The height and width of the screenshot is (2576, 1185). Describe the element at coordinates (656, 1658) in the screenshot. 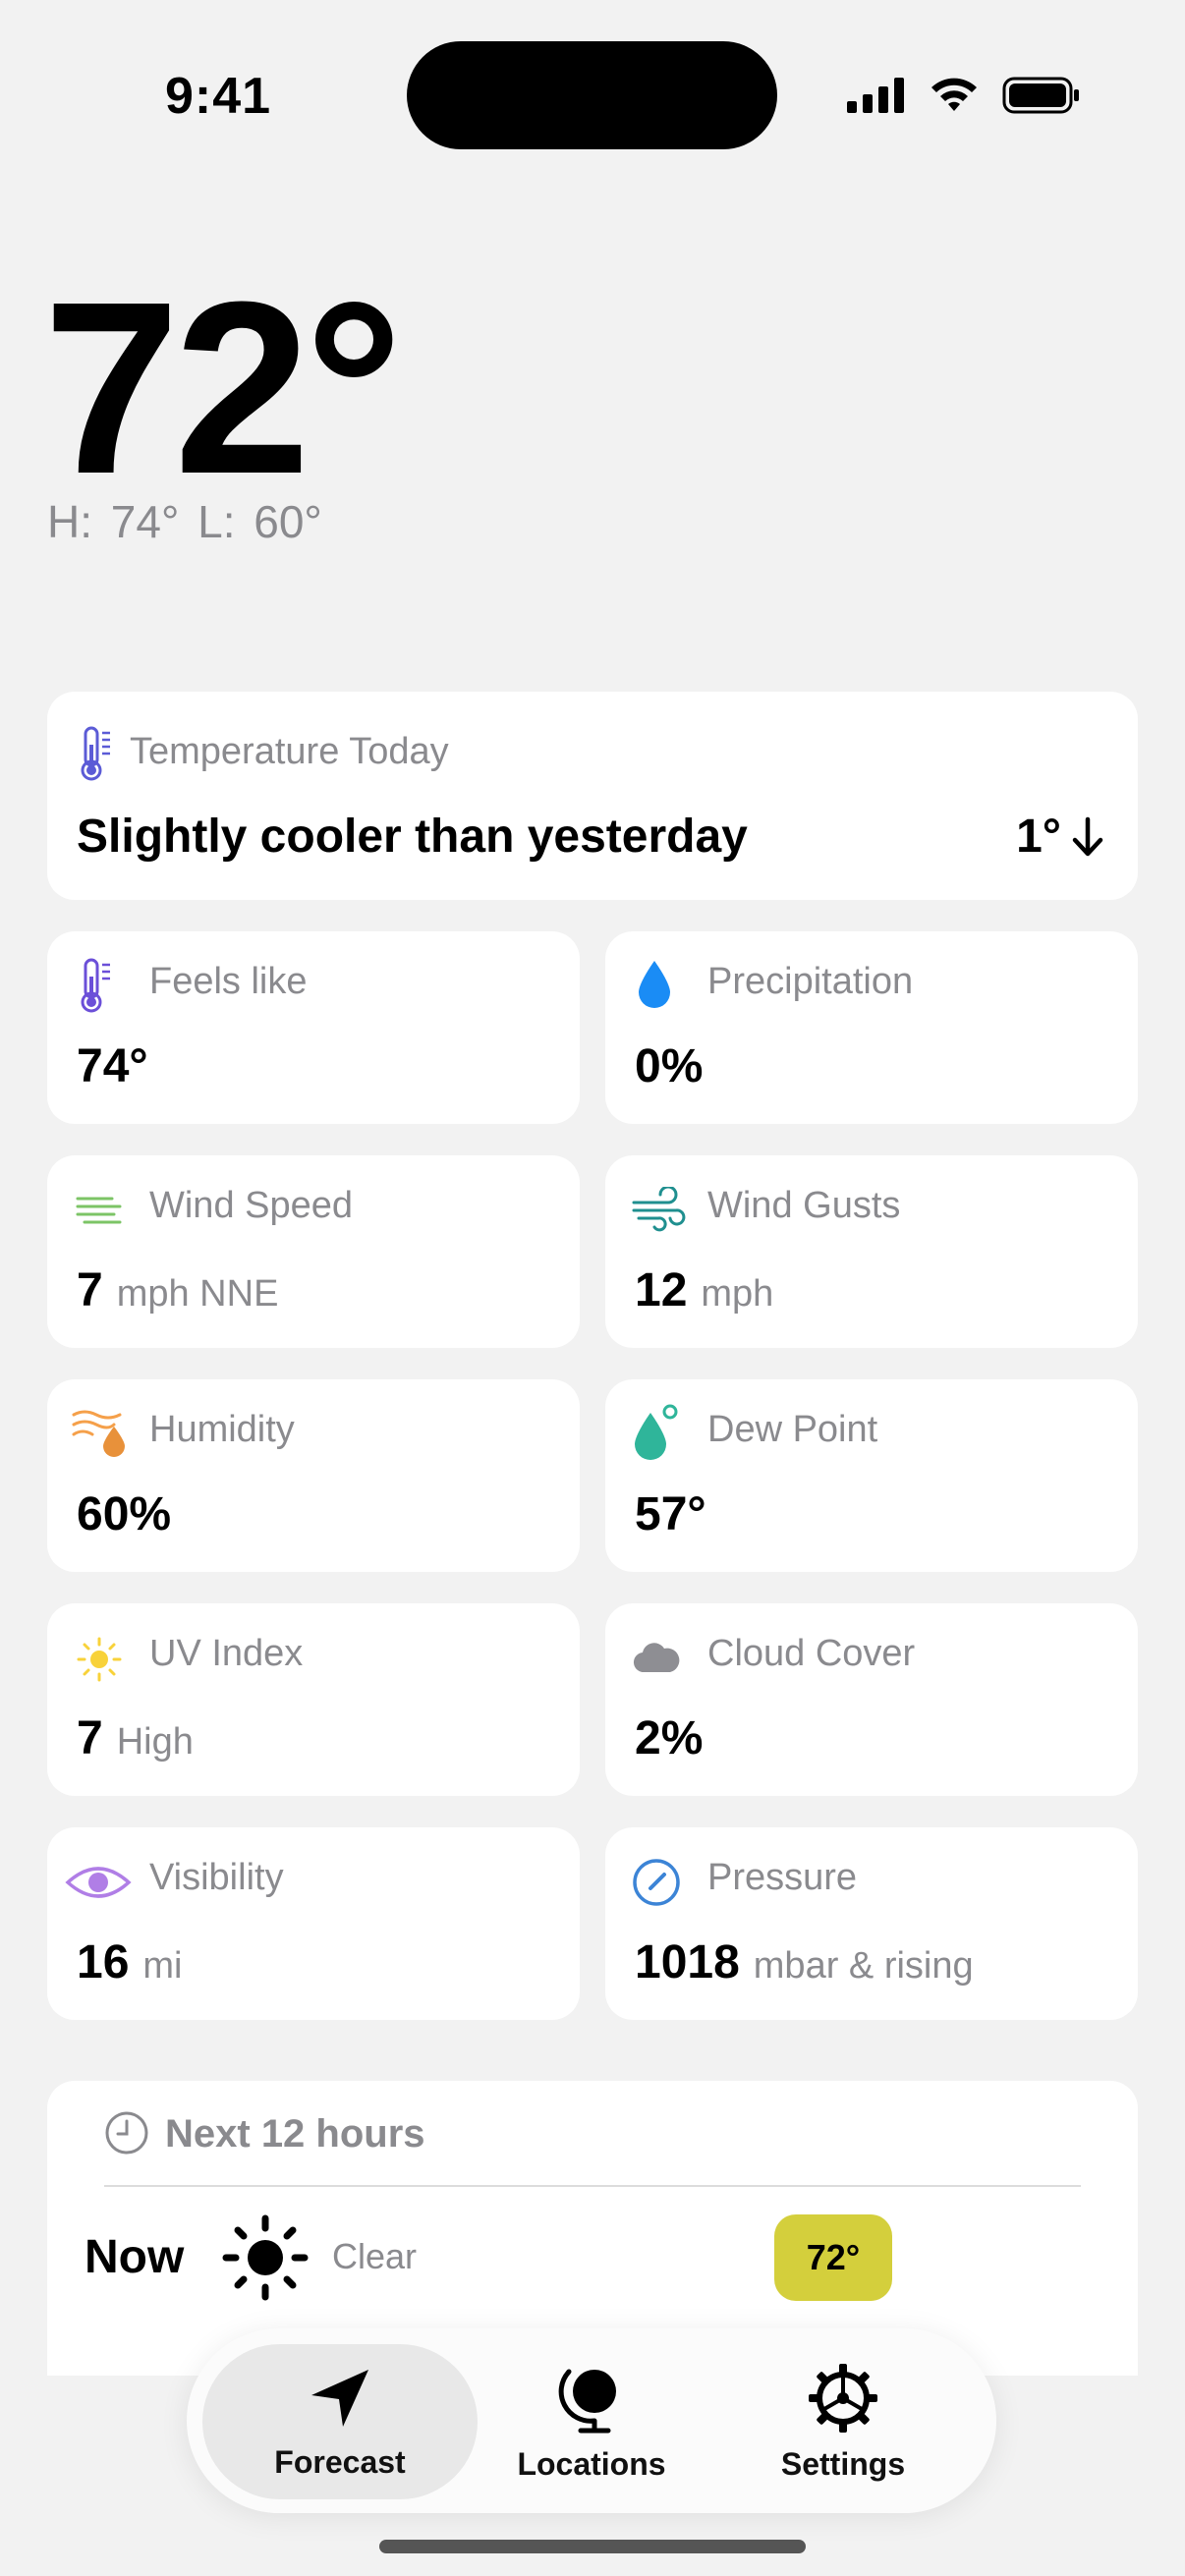

I see `cloud-icon` at that location.